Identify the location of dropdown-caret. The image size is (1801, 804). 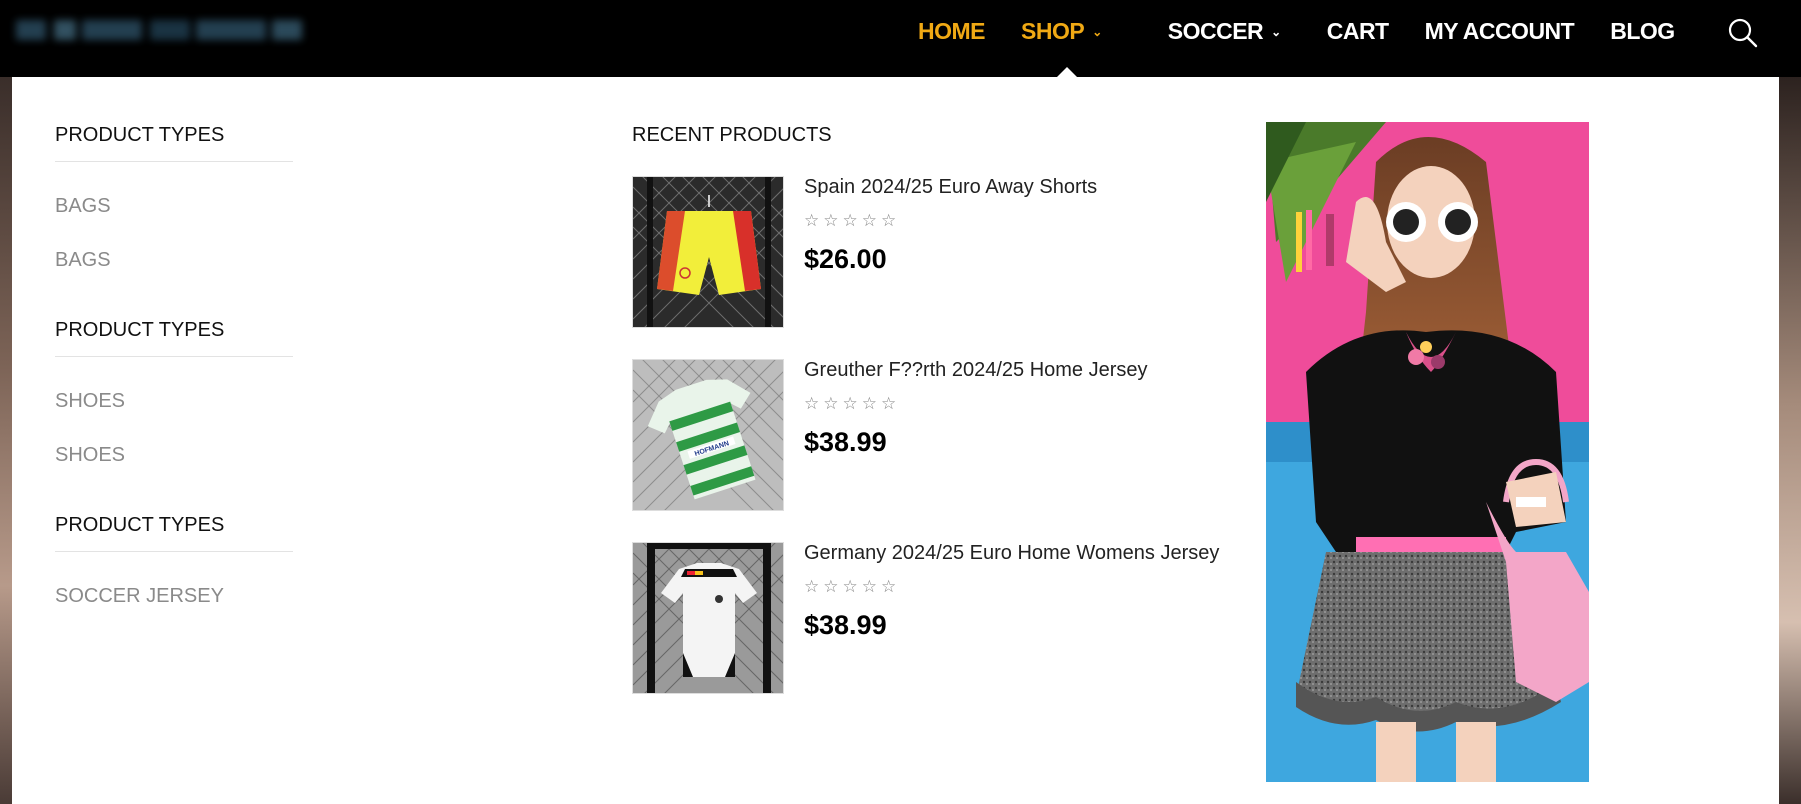
(1067, 72).